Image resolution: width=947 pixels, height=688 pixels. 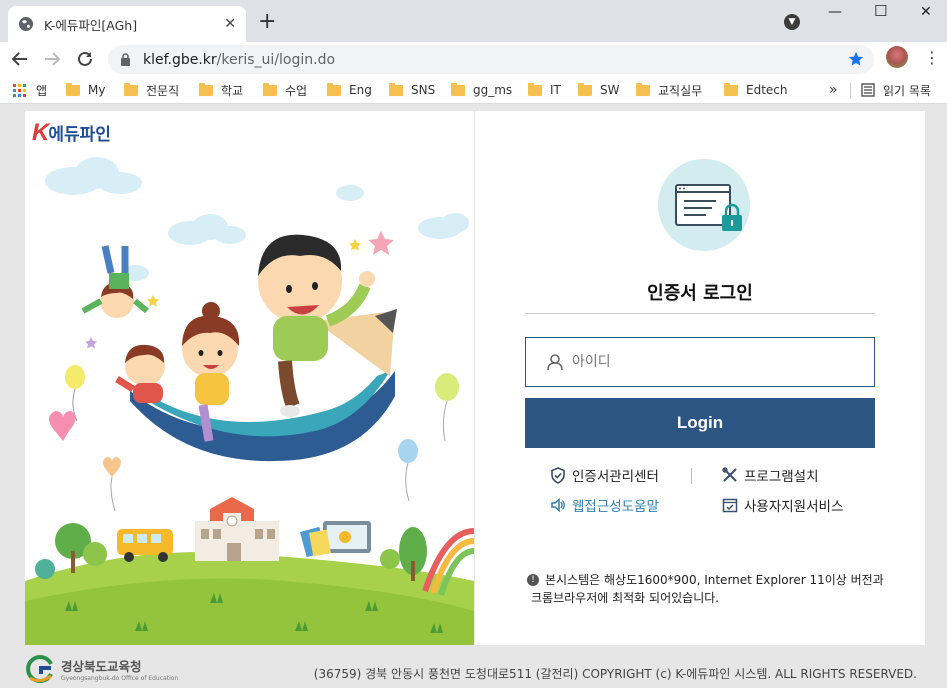 I want to click on program-install-link: 프로그램설치, so click(x=770, y=475).